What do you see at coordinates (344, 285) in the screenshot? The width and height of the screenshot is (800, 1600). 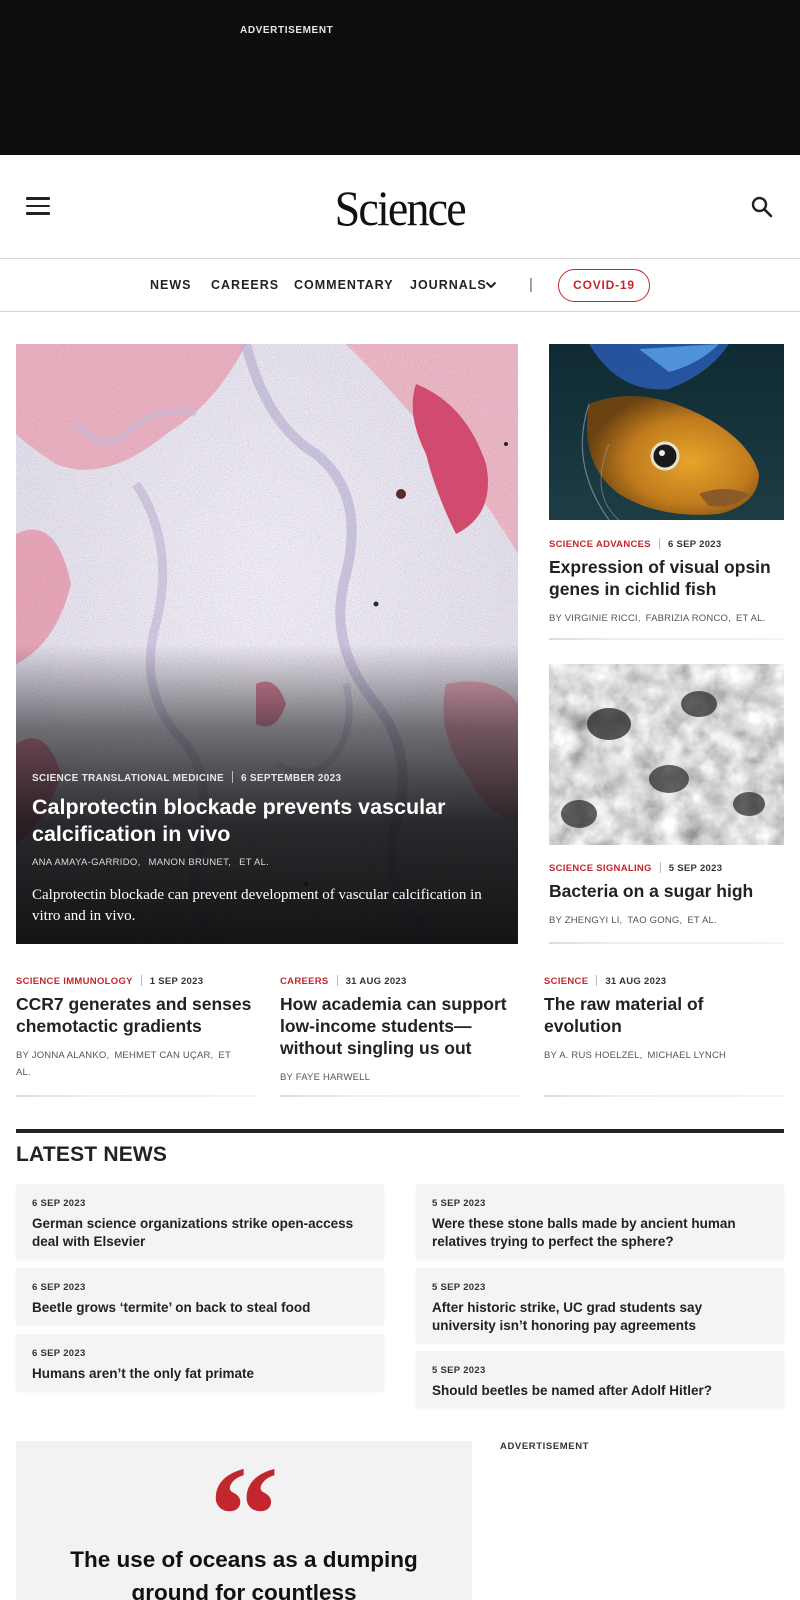 I see `nav-commentary: COMMENTARY` at bounding box center [344, 285].